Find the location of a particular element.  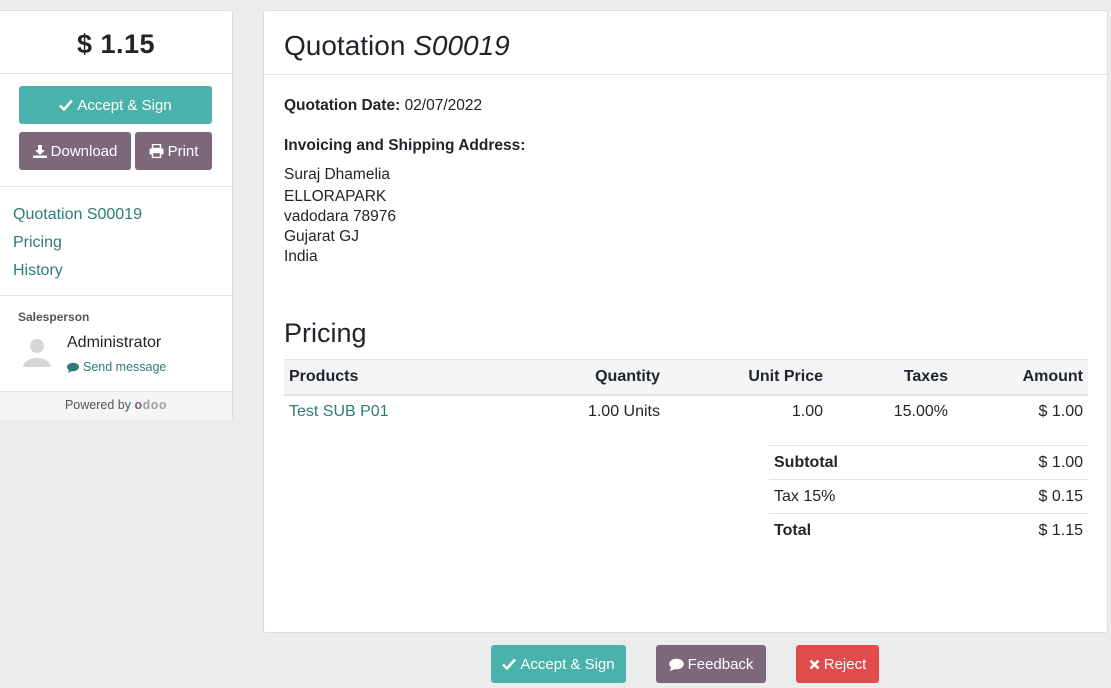

subtotal-label: Subtotal is located at coordinates (806, 462).